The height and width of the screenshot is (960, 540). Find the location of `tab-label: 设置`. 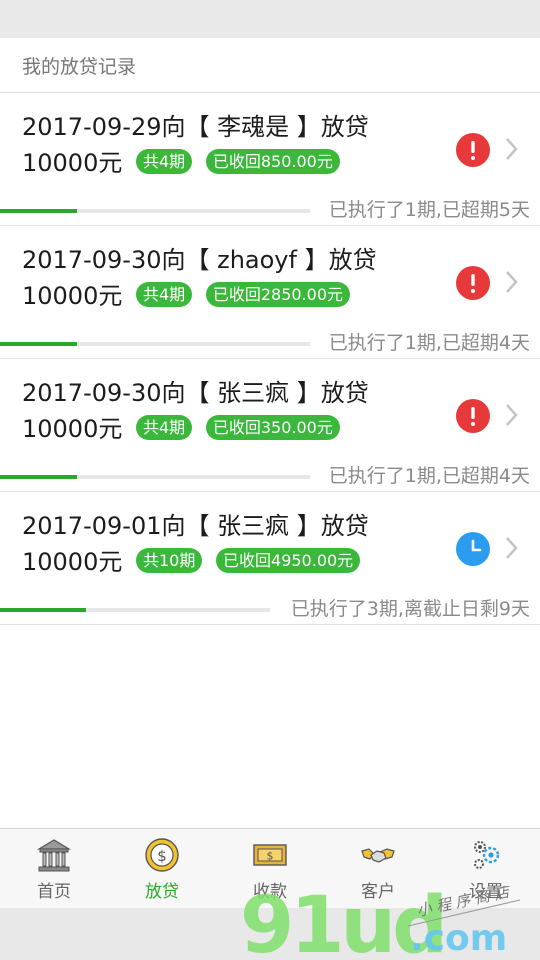

tab-label: 设置 is located at coordinates (486, 892).